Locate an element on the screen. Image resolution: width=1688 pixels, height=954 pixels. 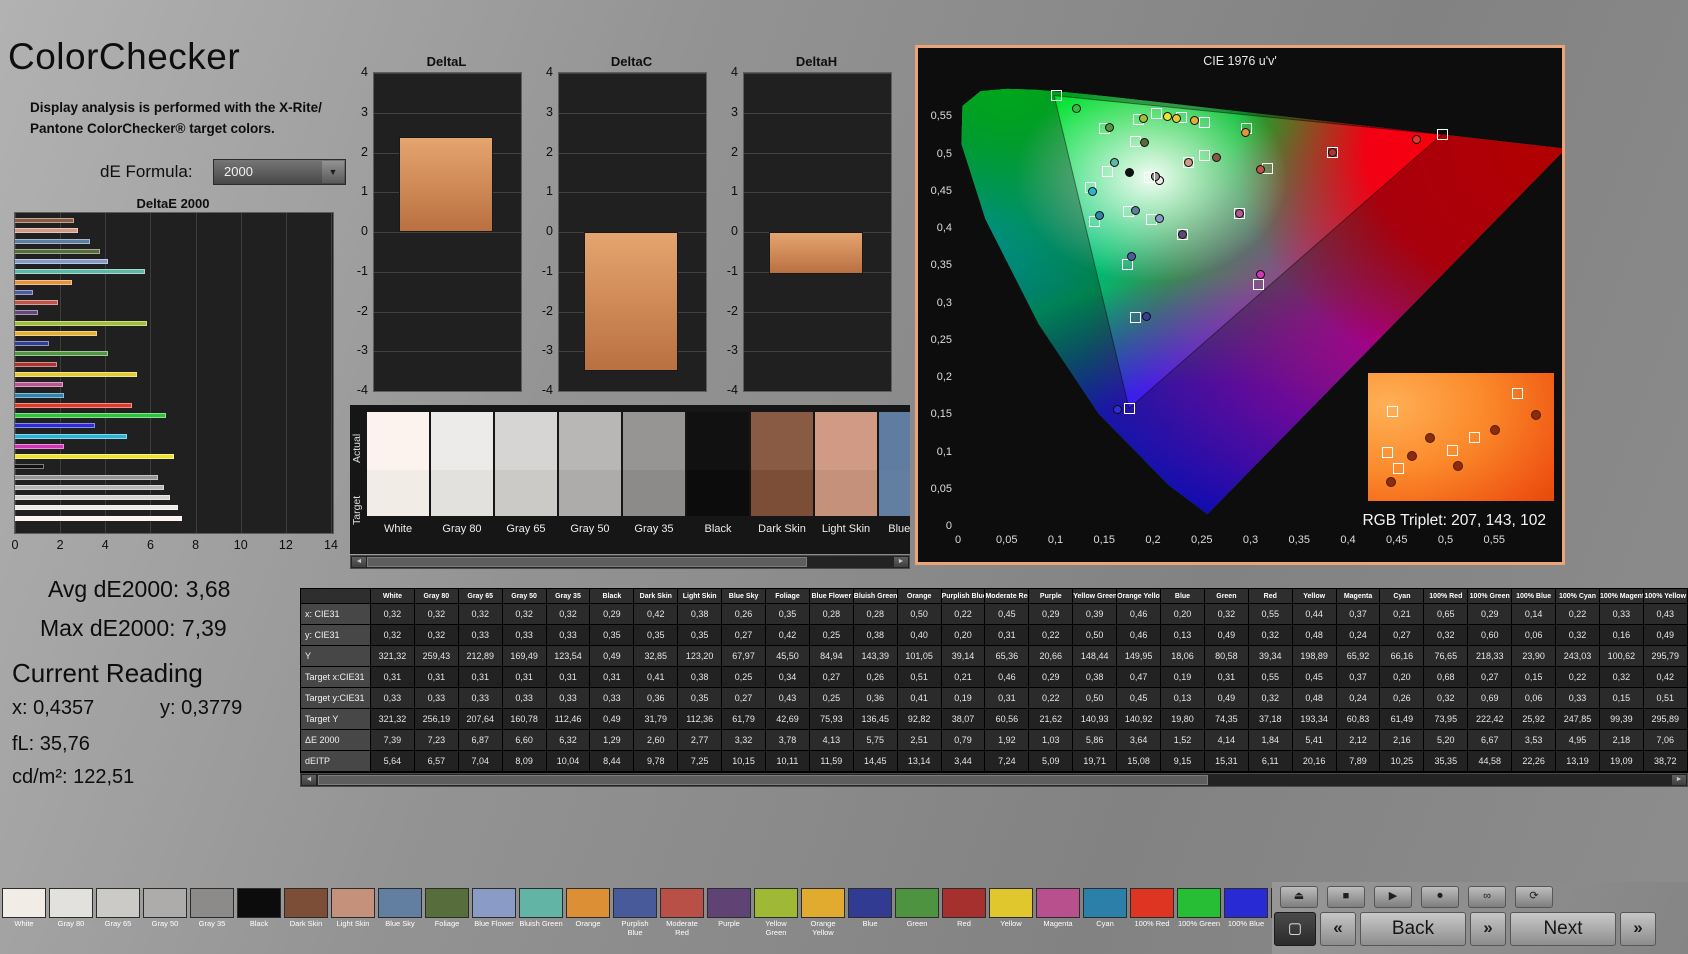
strip-patch: Gray 80 is located at coordinates (462, 483).